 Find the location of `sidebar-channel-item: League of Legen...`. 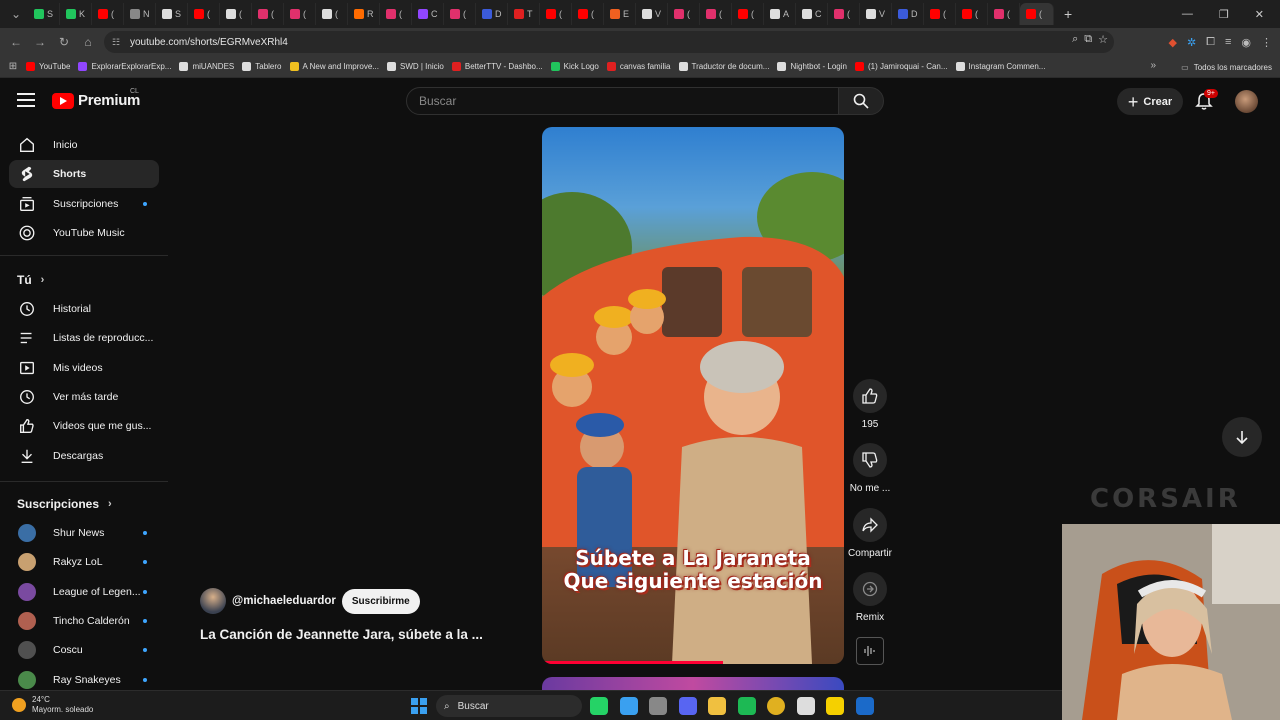

sidebar-channel-item: League of Legen... is located at coordinates (84, 592).